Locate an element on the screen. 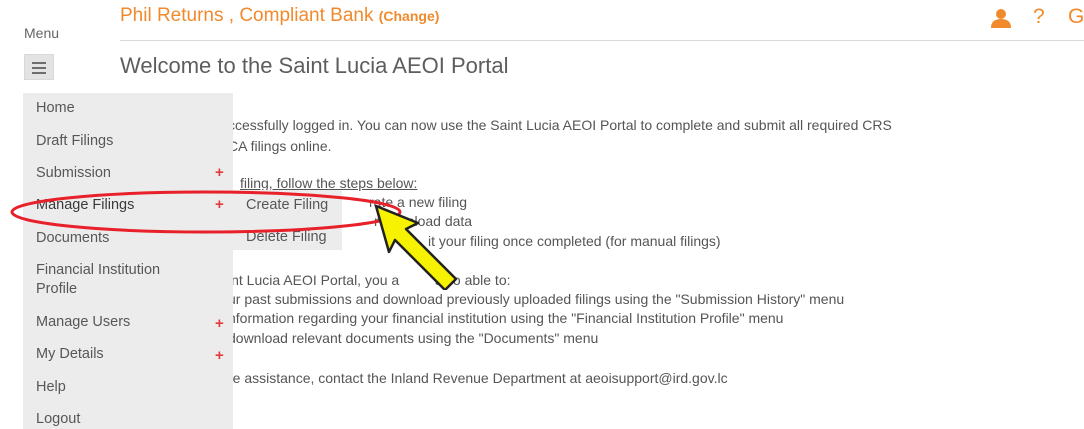  intro-text-line-2: CA filings online. is located at coordinates (280, 146).